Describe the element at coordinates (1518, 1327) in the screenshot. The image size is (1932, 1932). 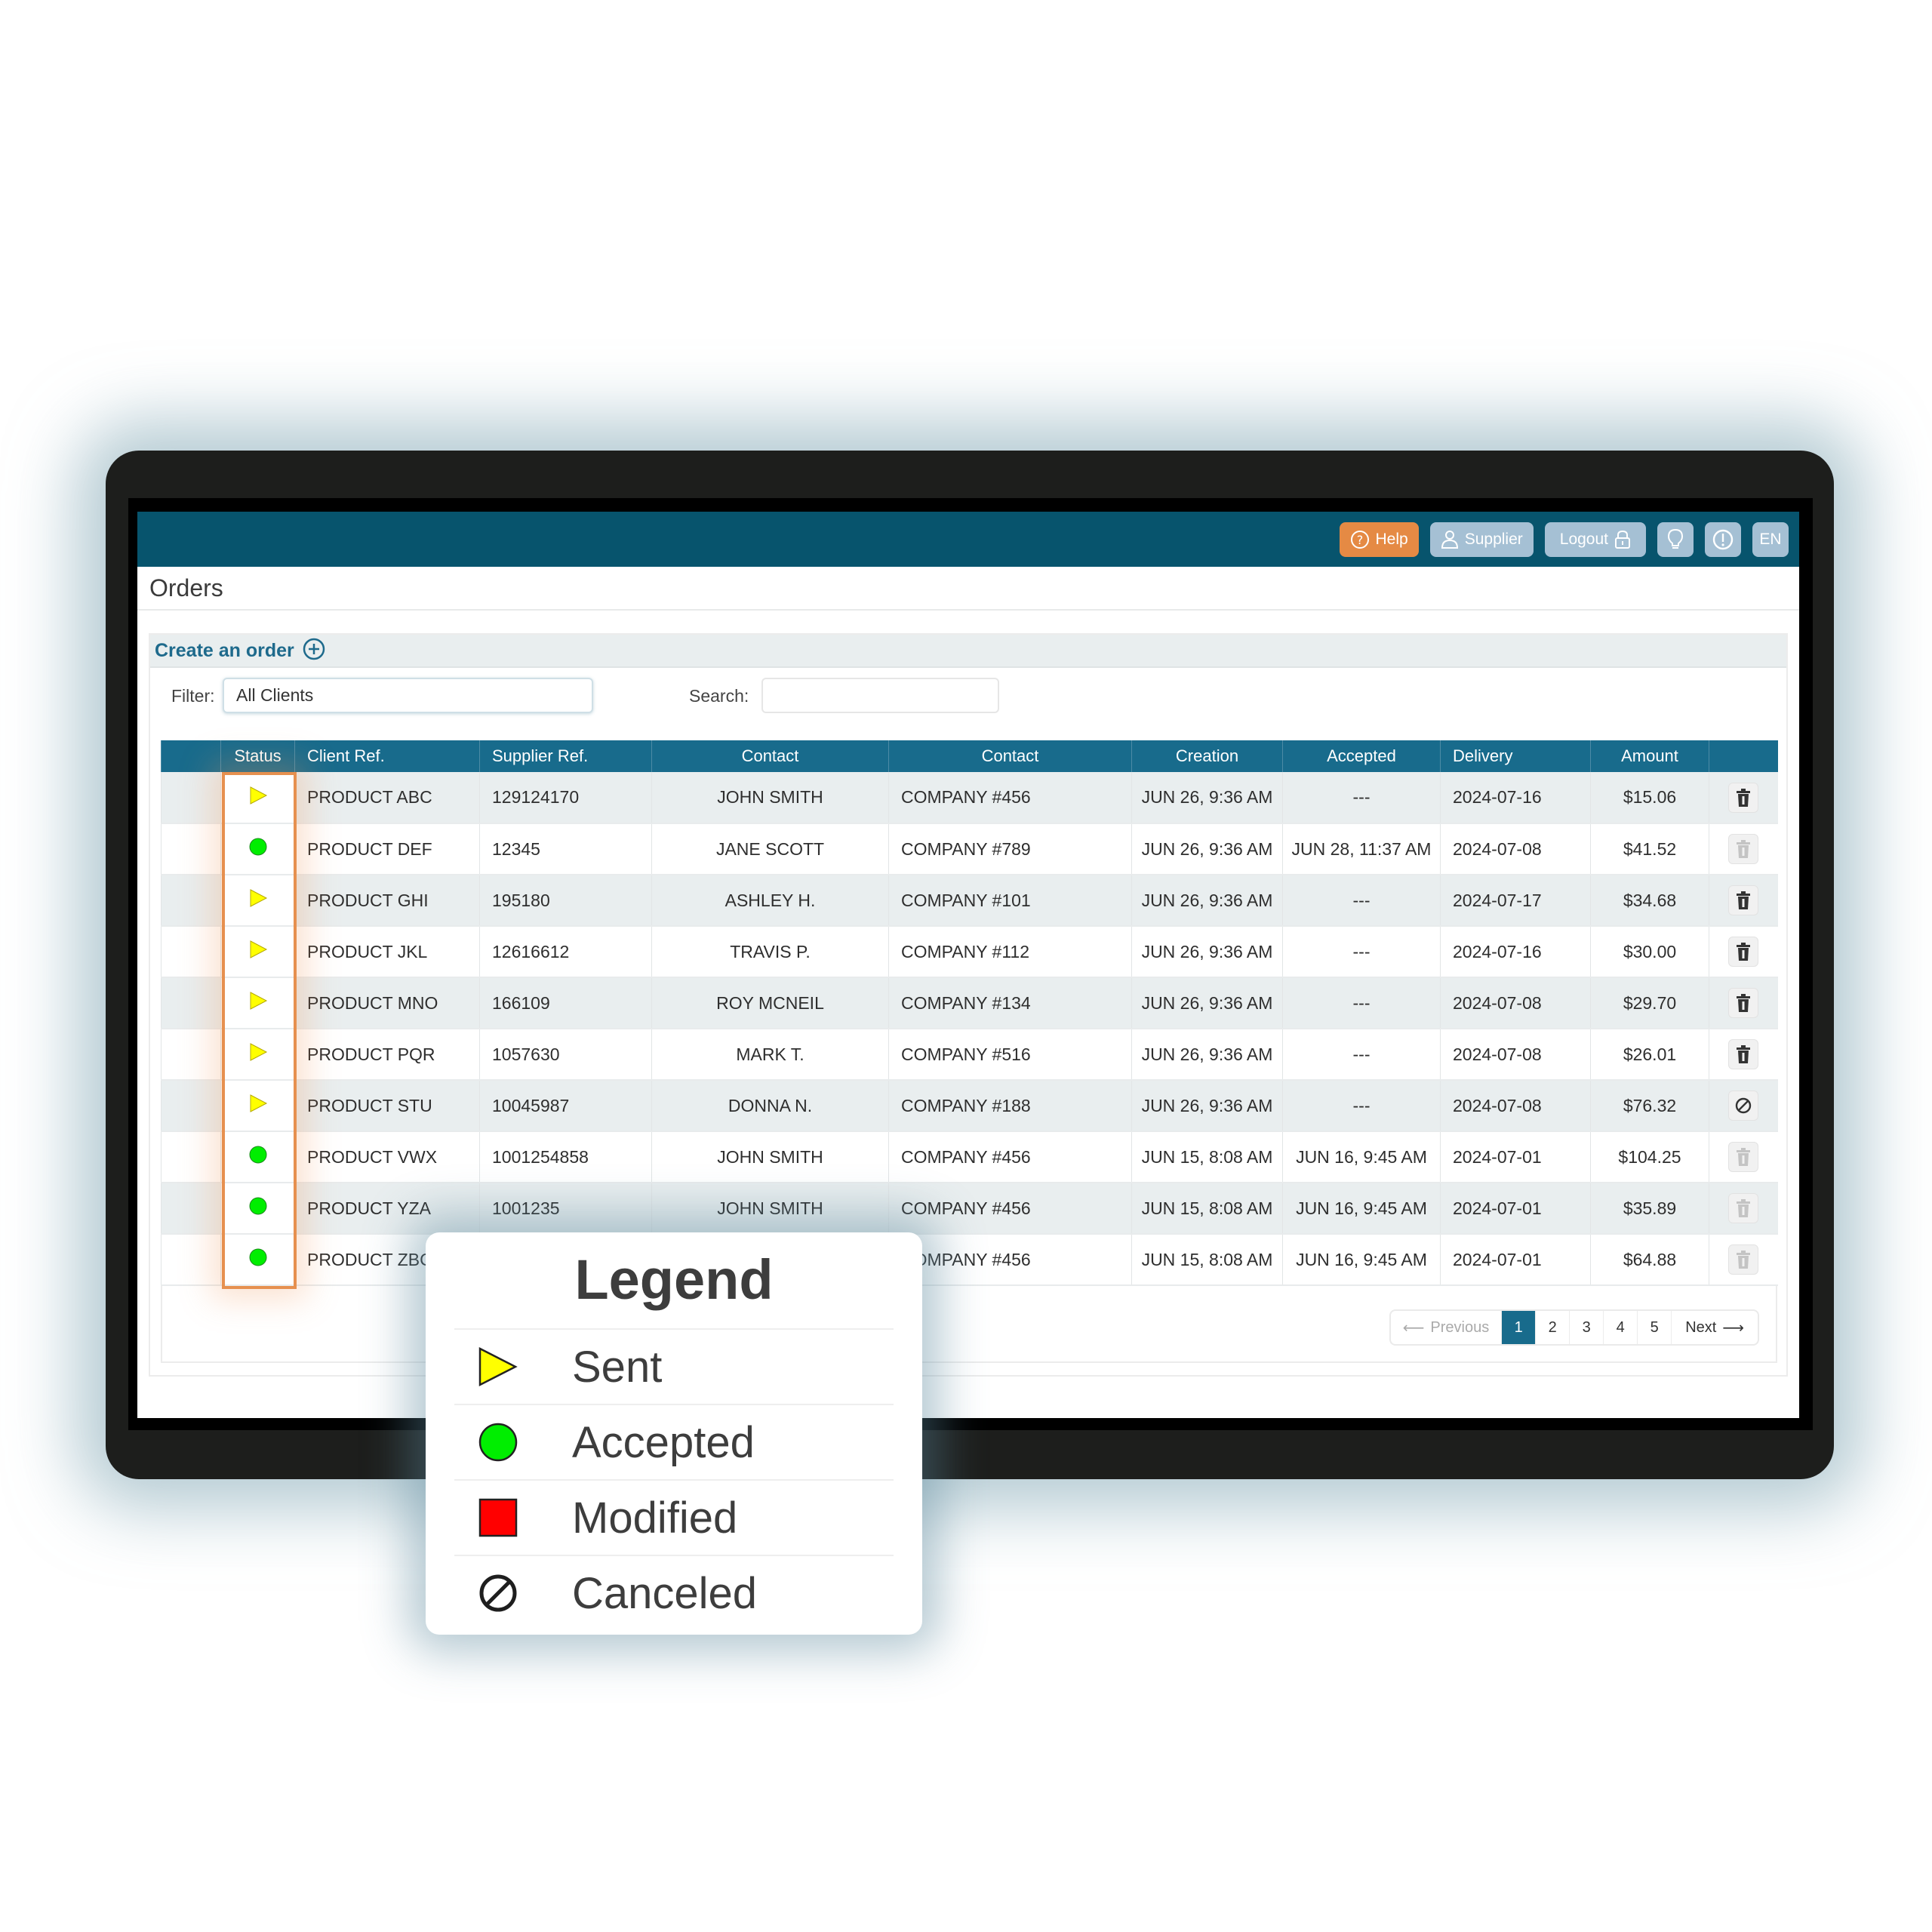
I see `page-button-1: 1` at that location.